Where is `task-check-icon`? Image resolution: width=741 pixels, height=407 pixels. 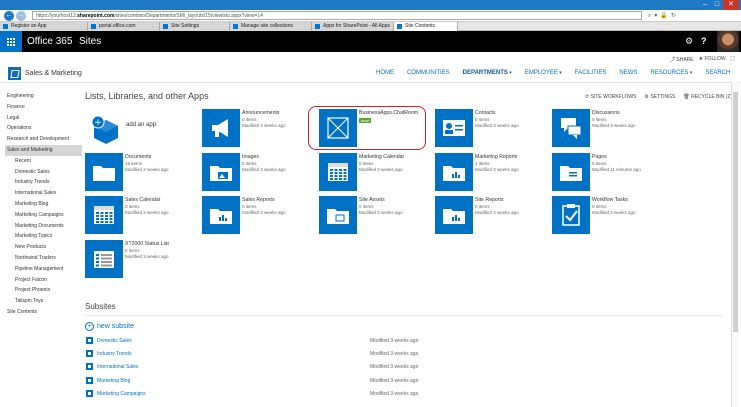
task-check-icon is located at coordinates (571, 215).